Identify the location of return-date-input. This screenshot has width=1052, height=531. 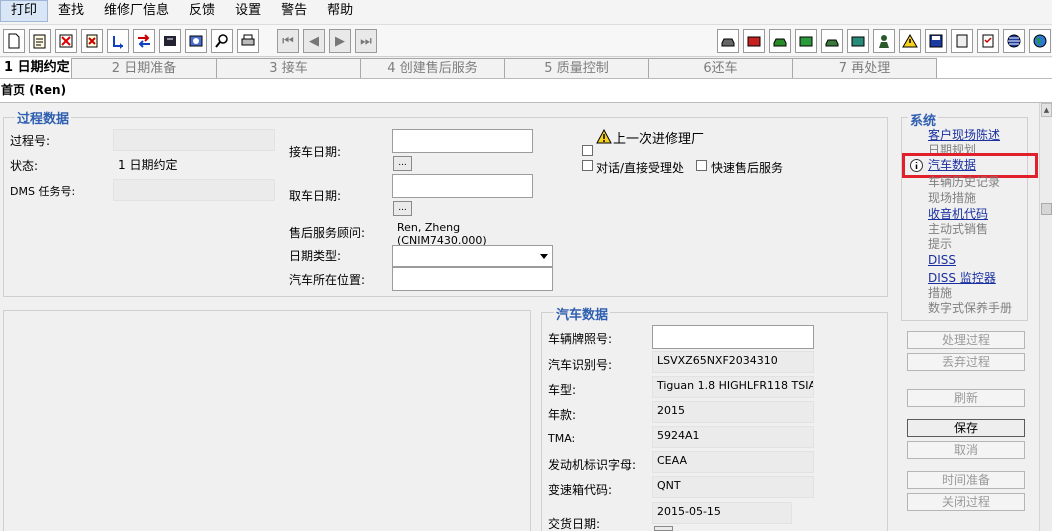
(462, 186).